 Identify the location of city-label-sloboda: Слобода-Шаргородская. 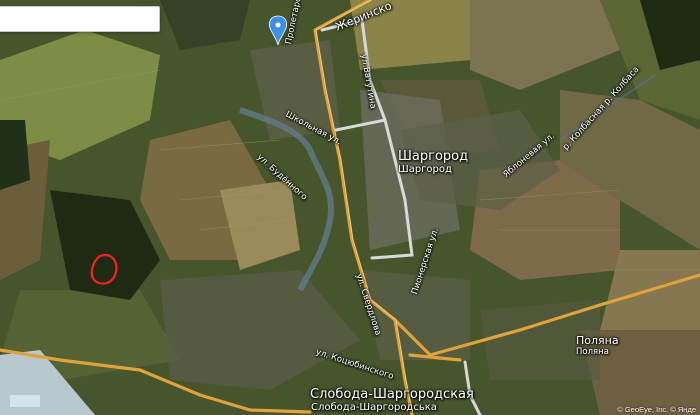
(392, 394).